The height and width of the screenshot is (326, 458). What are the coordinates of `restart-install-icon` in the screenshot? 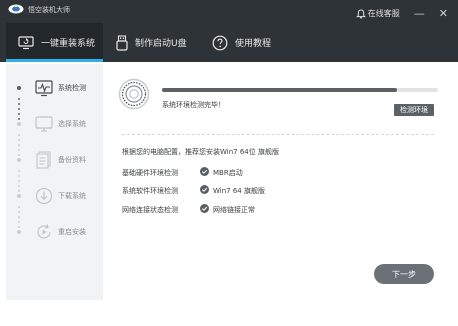 It's located at (44, 231).